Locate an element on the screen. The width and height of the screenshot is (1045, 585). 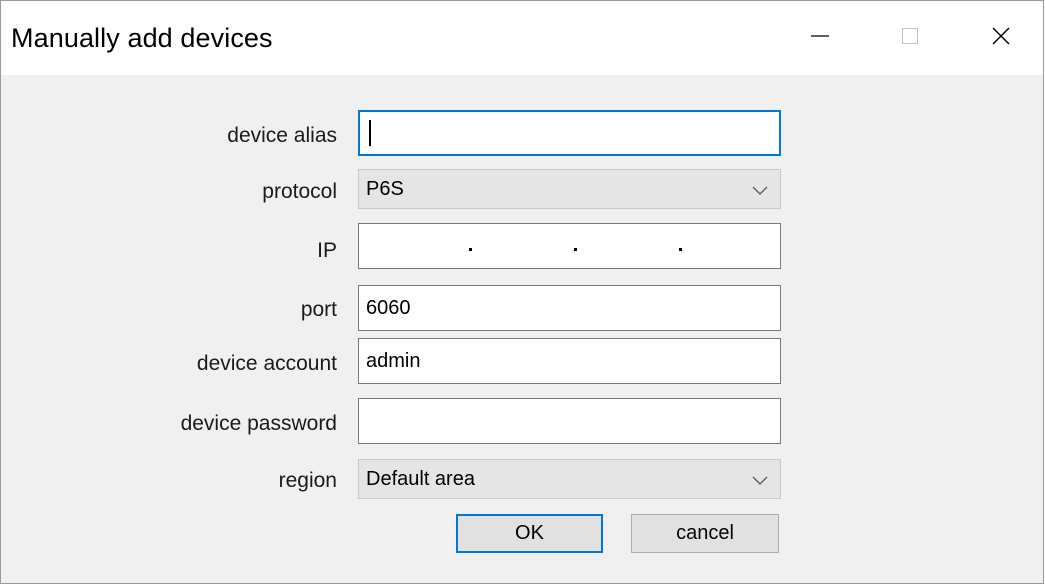
port-value: 6060 is located at coordinates (388, 307).